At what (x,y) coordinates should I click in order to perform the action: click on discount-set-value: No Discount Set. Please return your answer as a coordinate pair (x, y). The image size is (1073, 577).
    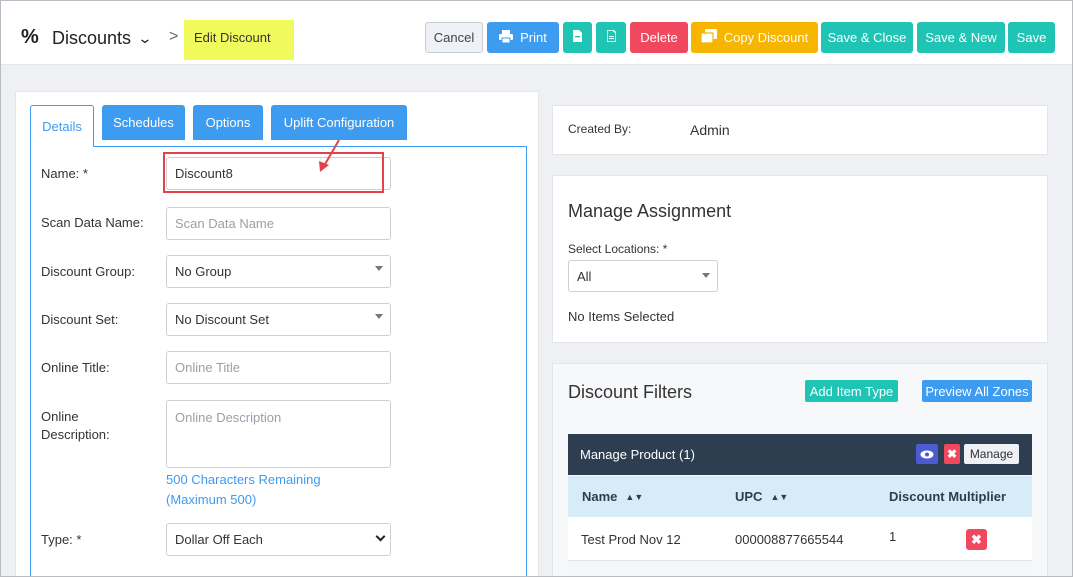
    Looking at the image, I should click on (222, 319).